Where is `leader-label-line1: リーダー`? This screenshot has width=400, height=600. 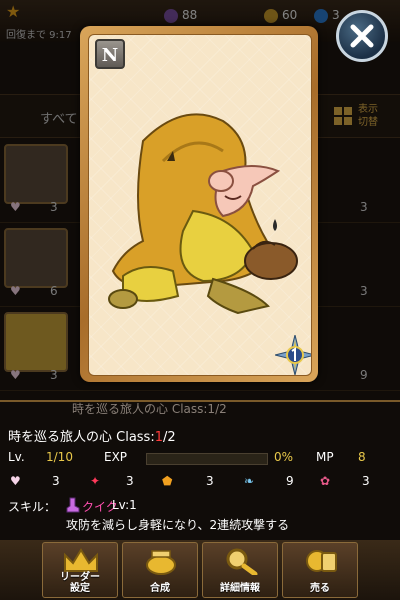
leader-label-line1: リーダー is located at coordinates (80, 577).